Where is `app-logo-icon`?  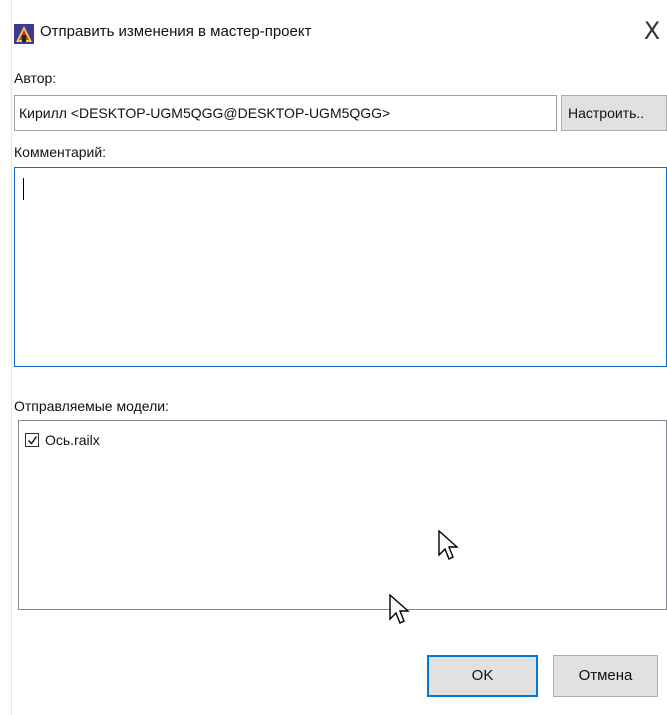 app-logo-icon is located at coordinates (24, 34).